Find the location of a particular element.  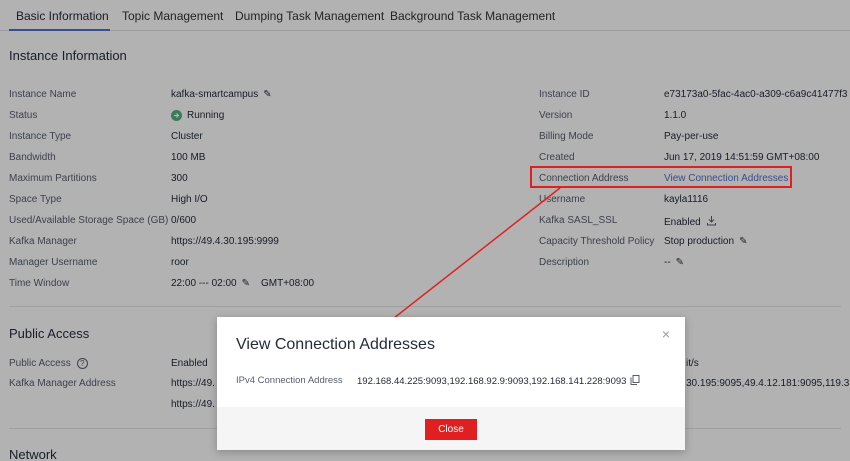

close-button: Close is located at coordinates (451, 429).